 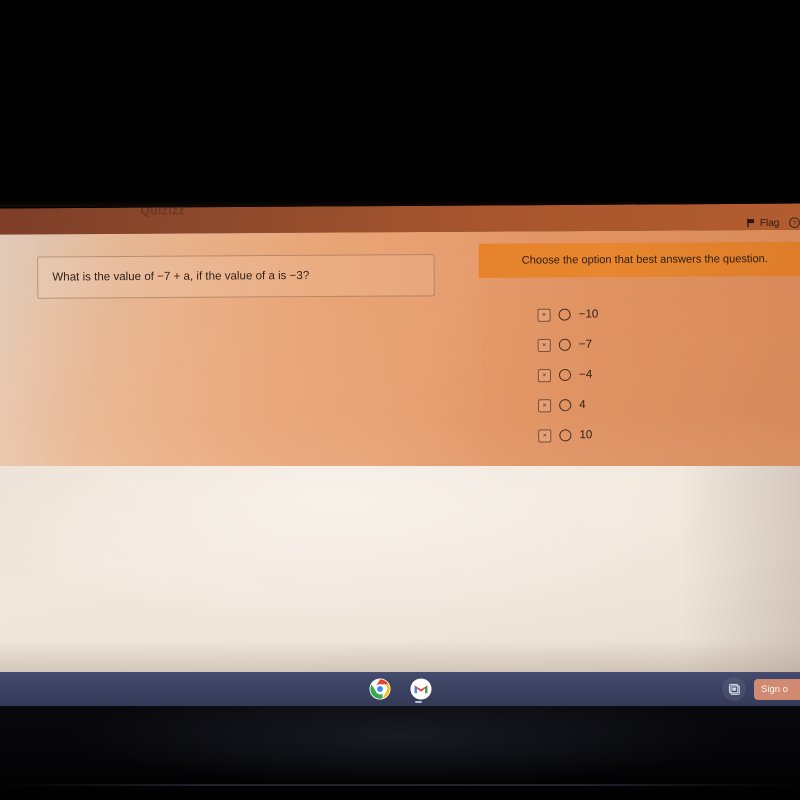 I want to click on answer-options-list: × −10 × −7 × −4 × 4 × 10, so click(x=668, y=374).